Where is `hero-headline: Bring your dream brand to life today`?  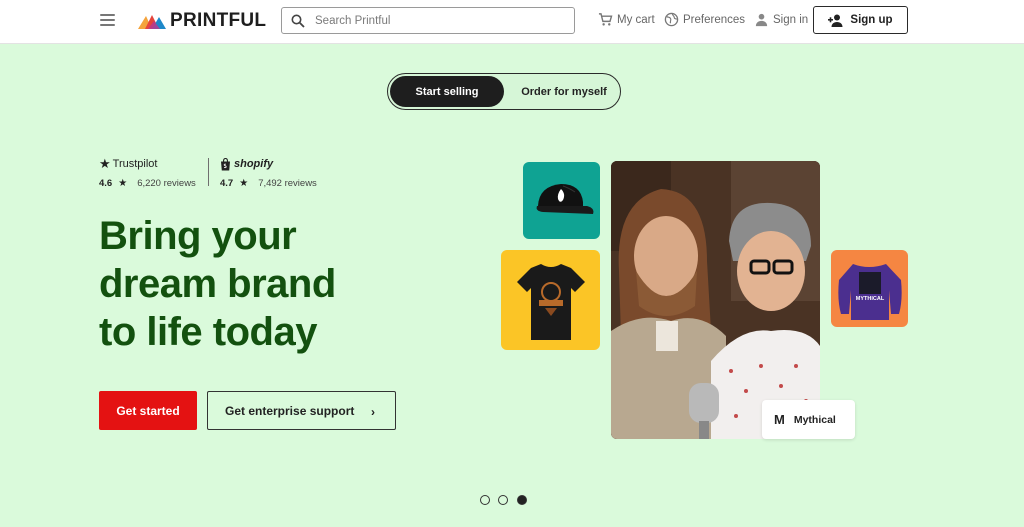 hero-headline: Bring your dream brand to life today is located at coordinates (264, 284).